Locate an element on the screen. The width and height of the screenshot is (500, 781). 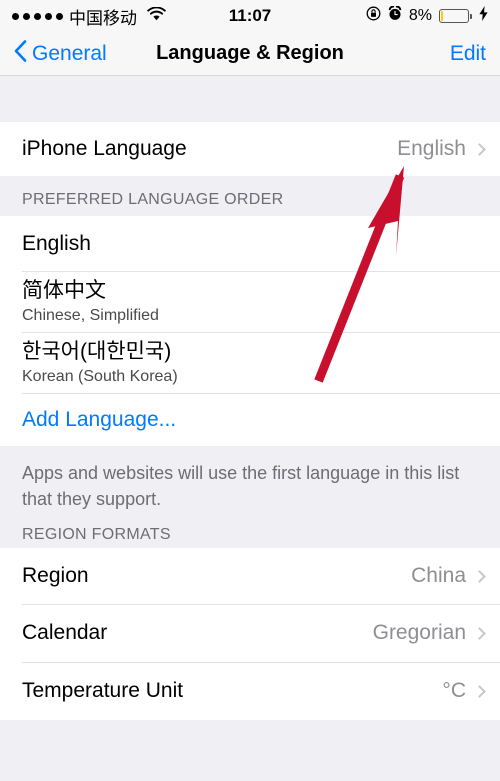
list-item-language-chinese: 简体中文 Chinese, Simplified is located at coordinates (250, 301).